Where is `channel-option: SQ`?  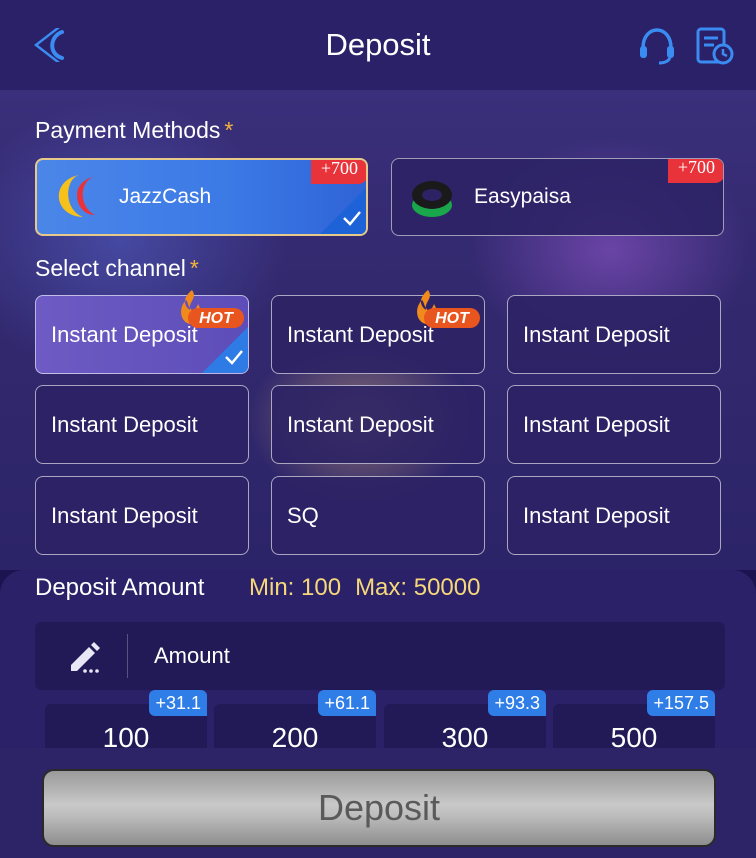
channel-option: SQ is located at coordinates (378, 515).